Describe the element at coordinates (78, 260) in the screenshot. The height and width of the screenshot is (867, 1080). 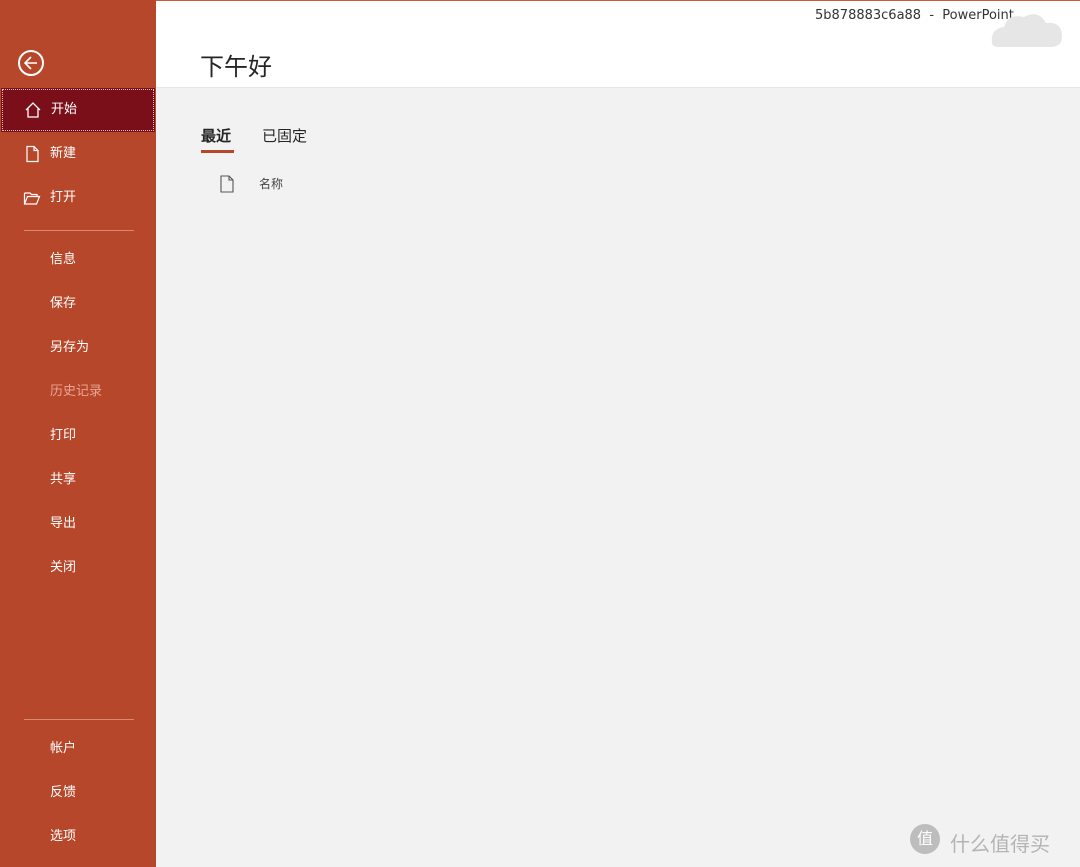
I see `sidebar-item-info: 信息` at that location.